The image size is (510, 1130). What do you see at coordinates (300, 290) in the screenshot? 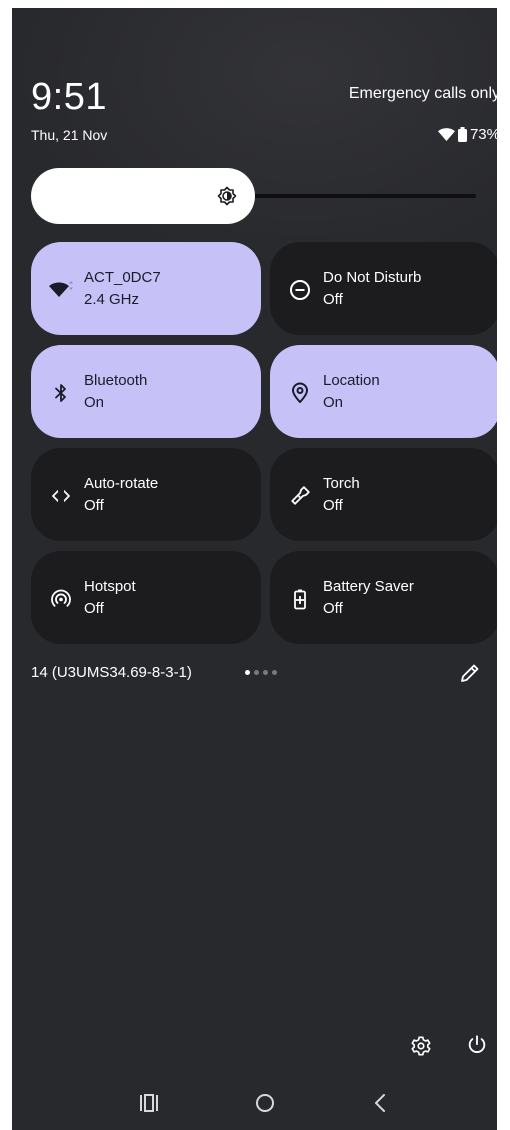
I see `do-not-disturb-icon` at bounding box center [300, 290].